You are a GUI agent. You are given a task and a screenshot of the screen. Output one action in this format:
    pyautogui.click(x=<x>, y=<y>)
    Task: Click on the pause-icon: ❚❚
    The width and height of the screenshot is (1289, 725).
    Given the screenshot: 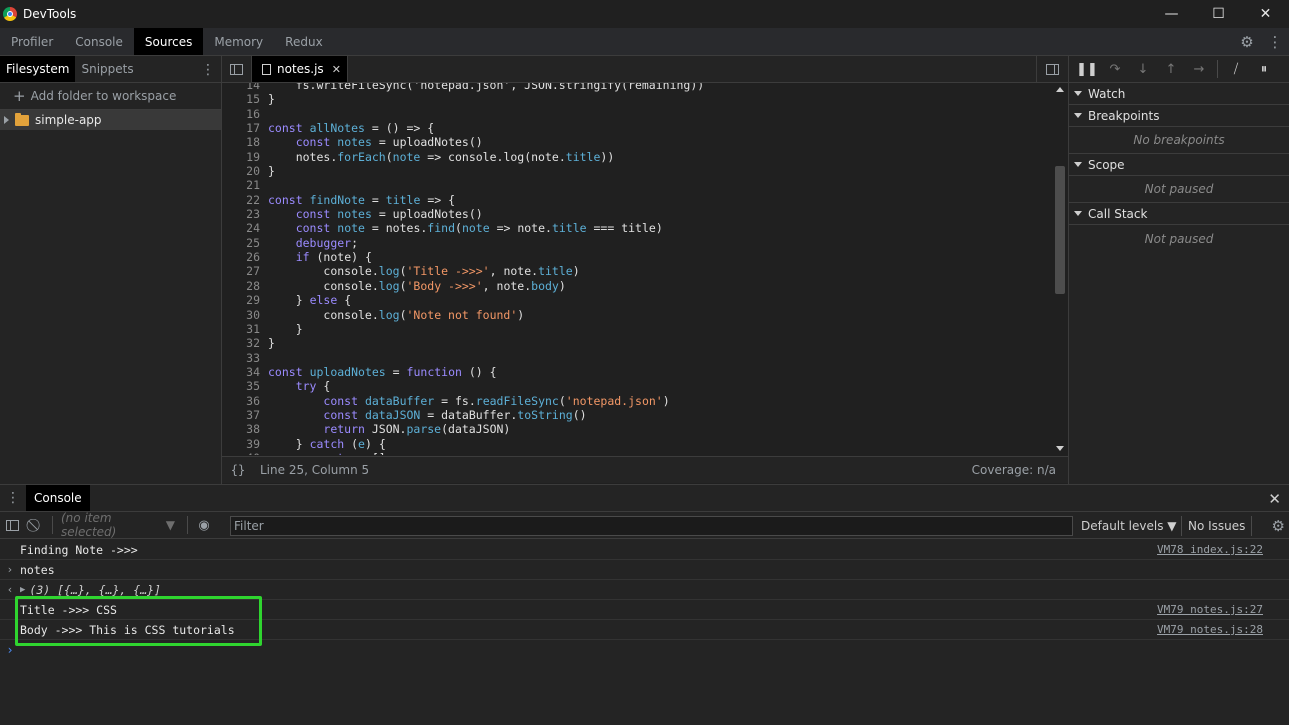 What is the action you would take?
    pyautogui.click(x=1087, y=69)
    